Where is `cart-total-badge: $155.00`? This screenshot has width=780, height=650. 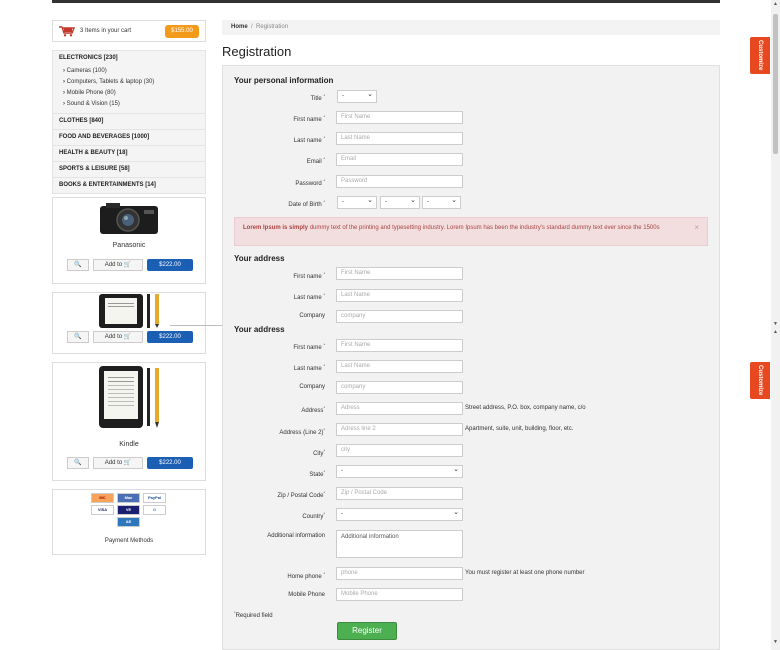
cart-total-badge: $155.00 is located at coordinates (182, 31).